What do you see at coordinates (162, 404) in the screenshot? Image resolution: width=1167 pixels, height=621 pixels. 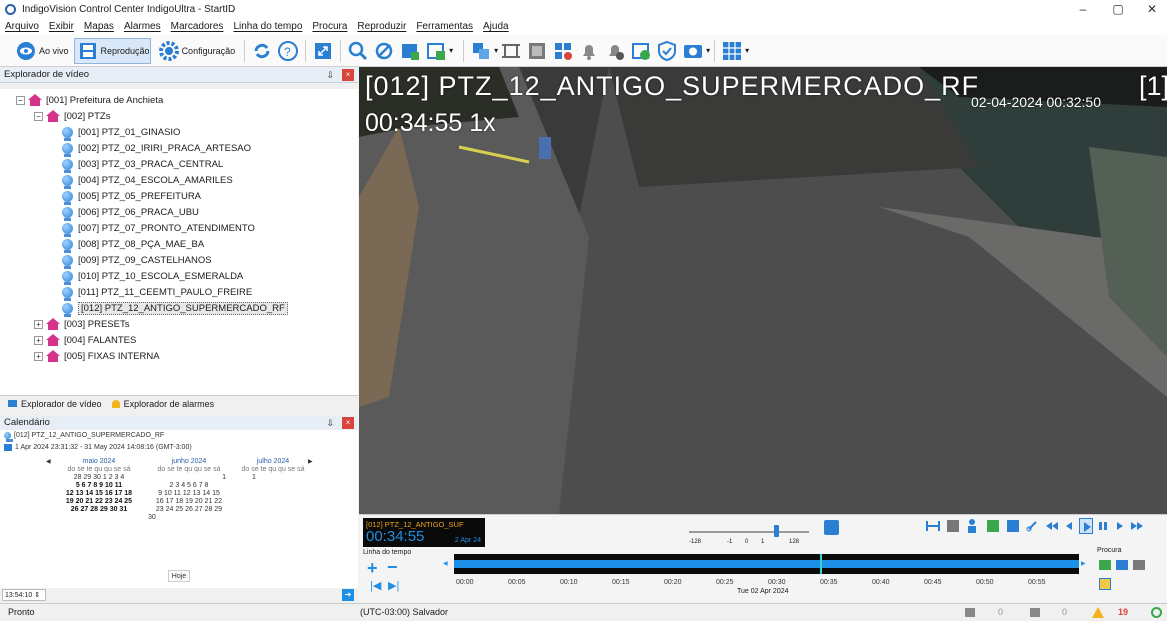 I see `tab-alarm-explorer: Explorador de alarmes` at bounding box center [162, 404].